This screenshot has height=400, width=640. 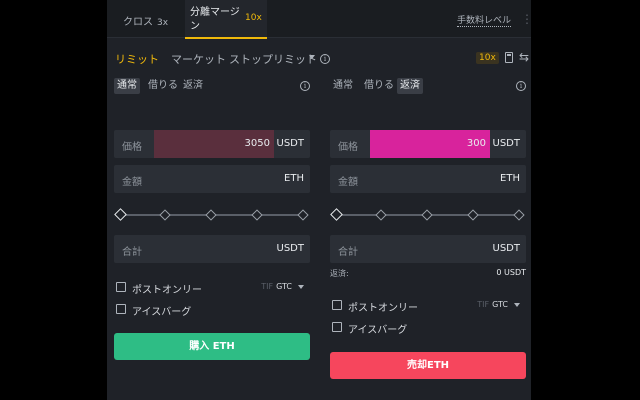 I want to click on buy-total-input: 合計 USDT, so click(x=212, y=249).